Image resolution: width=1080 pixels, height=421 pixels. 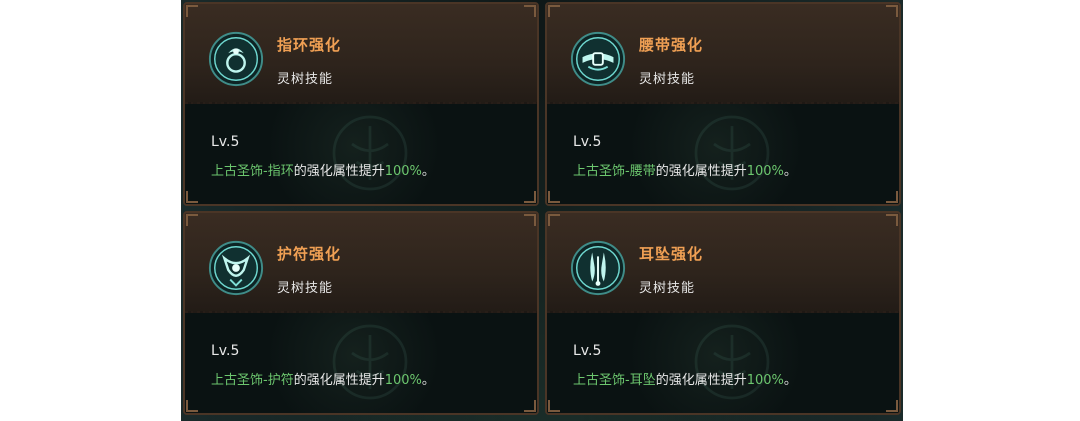 What do you see at coordinates (309, 254) in the screenshot?
I see `skill-title: 护符强化` at bounding box center [309, 254].